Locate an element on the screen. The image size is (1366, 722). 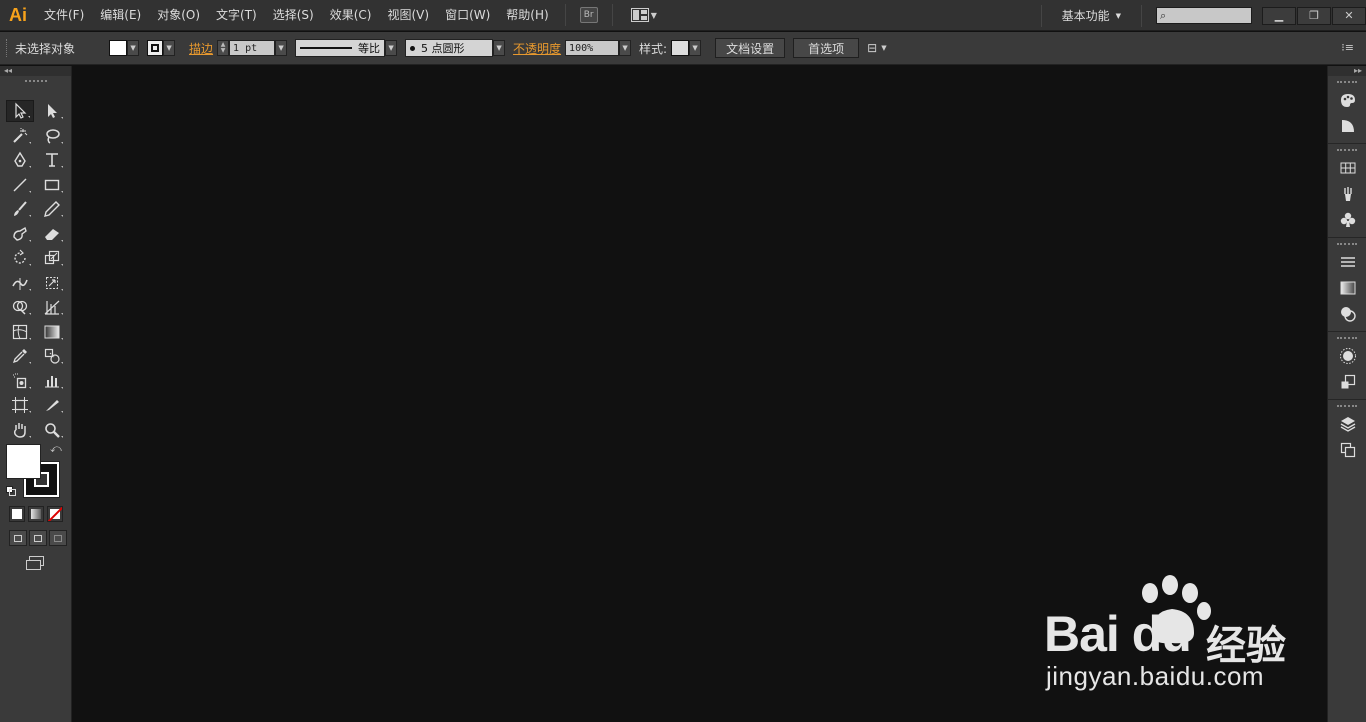
draw-normal-button is located at coordinates (18, 538).